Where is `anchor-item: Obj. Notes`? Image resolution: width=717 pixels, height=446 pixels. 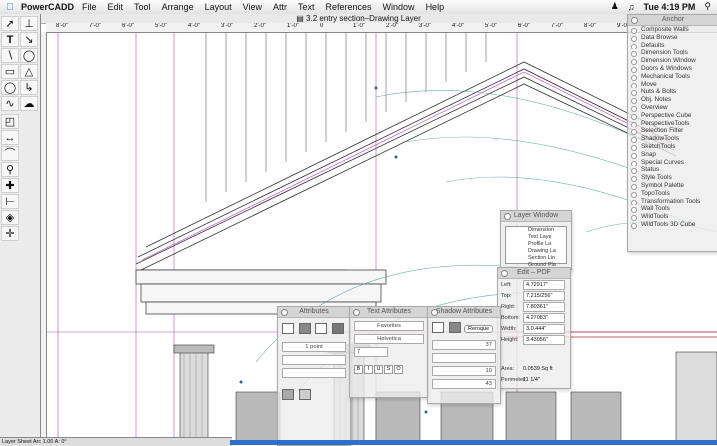
anchor-item: Obj. Notes is located at coordinates (672, 100).